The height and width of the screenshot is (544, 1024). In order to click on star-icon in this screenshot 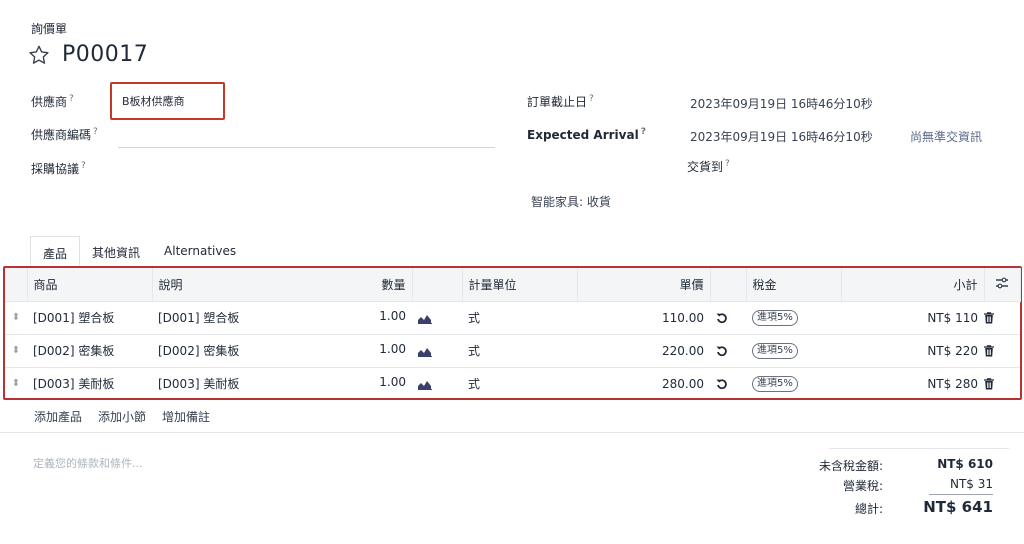, I will do `click(39, 55)`.